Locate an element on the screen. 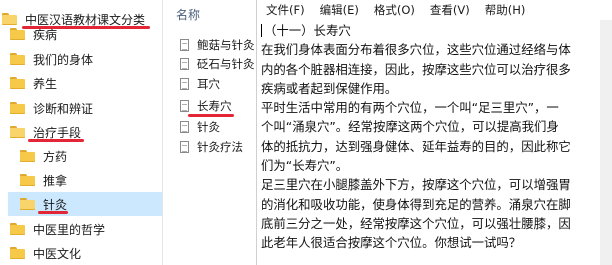 The height and width of the screenshot is (265, 612). file-label: 针灸 is located at coordinates (208, 126).